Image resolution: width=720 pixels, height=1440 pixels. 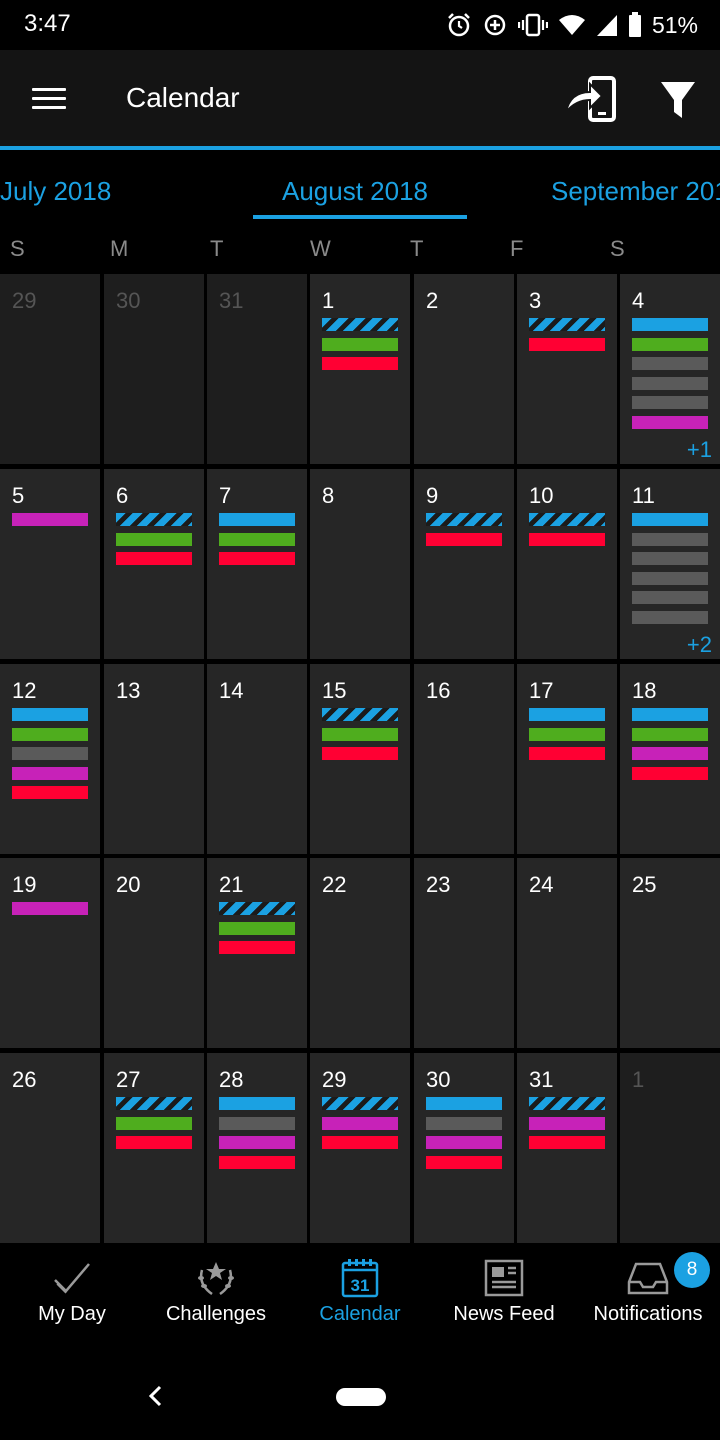 What do you see at coordinates (50, 1148) in the screenshot?
I see `day-cell: 26` at bounding box center [50, 1148].